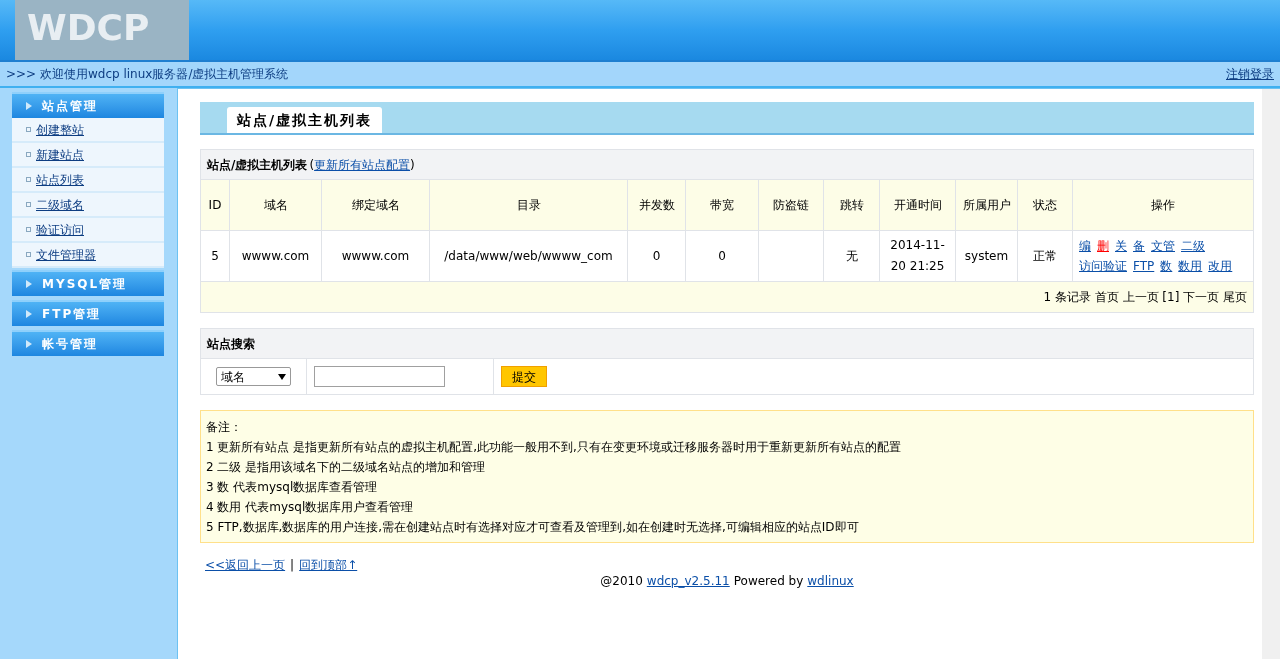  I want to click on action-link: 改用, so click(1220, 266).